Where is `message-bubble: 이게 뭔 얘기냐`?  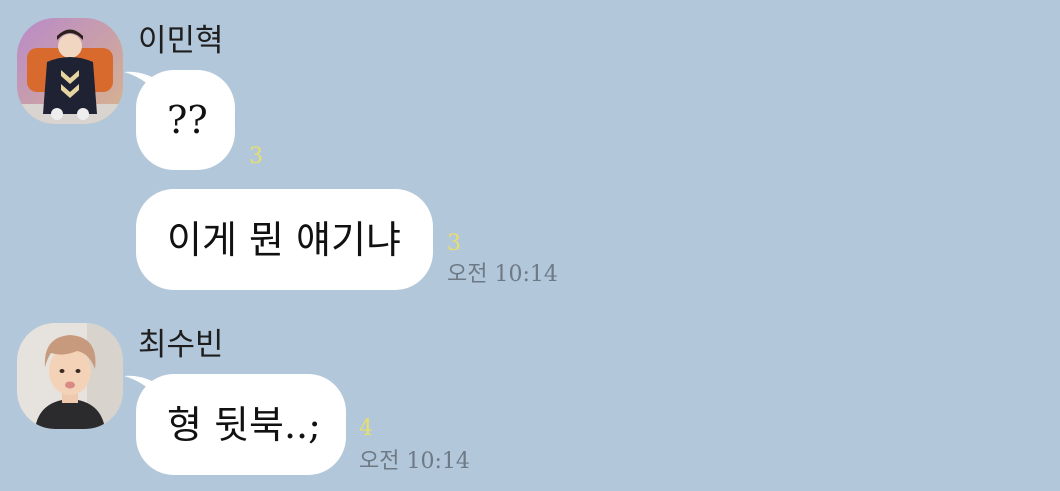
message-bubble: 이게 뭔 얘기냐 is located at coordinates (284, 239).